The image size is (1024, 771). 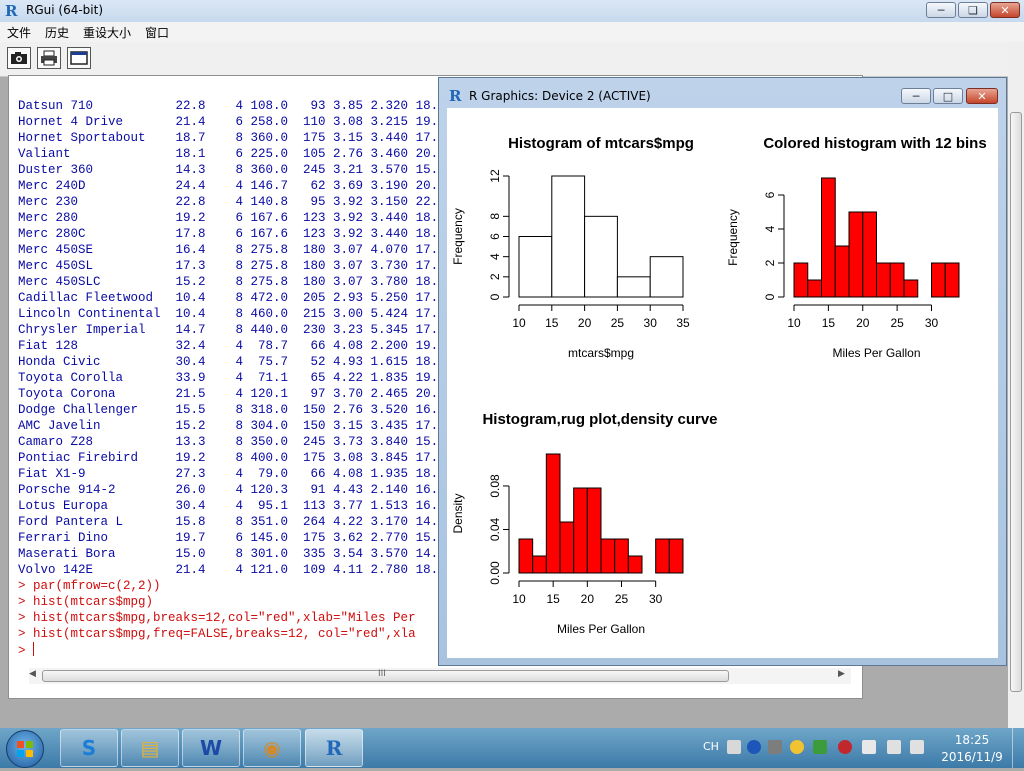 I want to click on x-tick-label: 20, so click(x=863, y=323).